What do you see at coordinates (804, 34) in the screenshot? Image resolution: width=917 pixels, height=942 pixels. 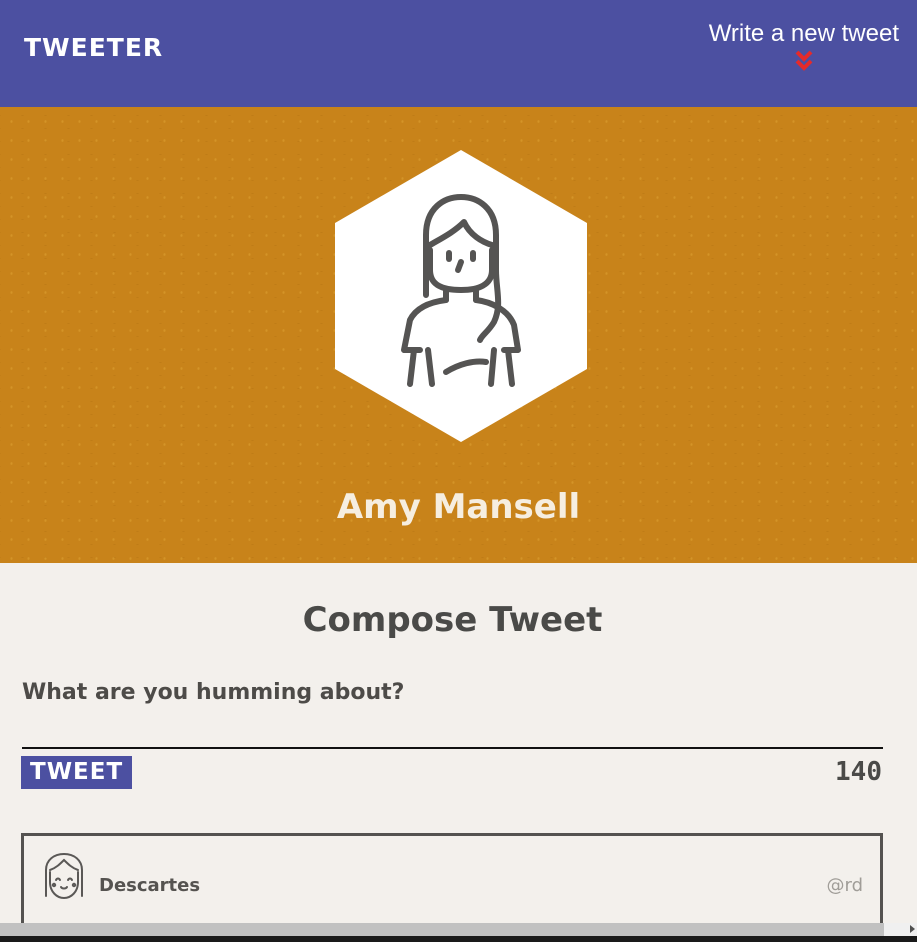 I see `write-new-tweet-label: Write a new tweet` at bounding box center [804, 34].